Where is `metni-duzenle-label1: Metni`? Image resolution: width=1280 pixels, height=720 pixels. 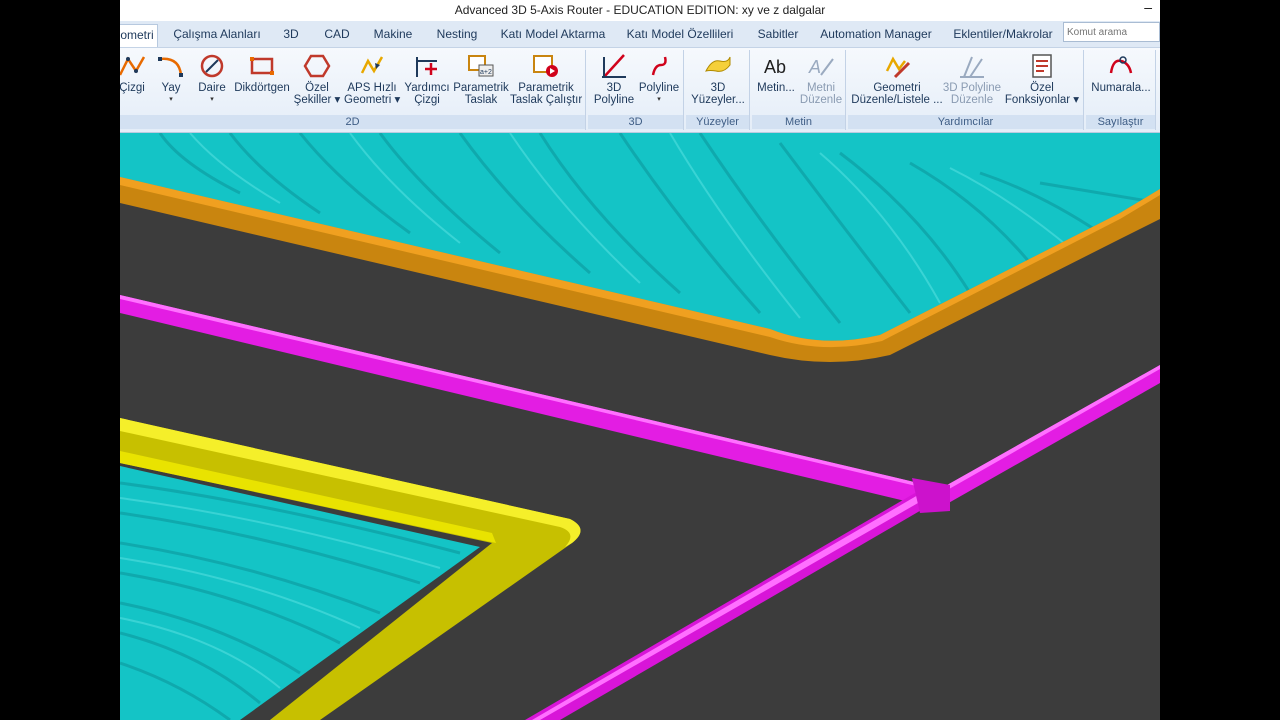
metni-duzenle-label1: Metni is located at coordinates (821, 88).